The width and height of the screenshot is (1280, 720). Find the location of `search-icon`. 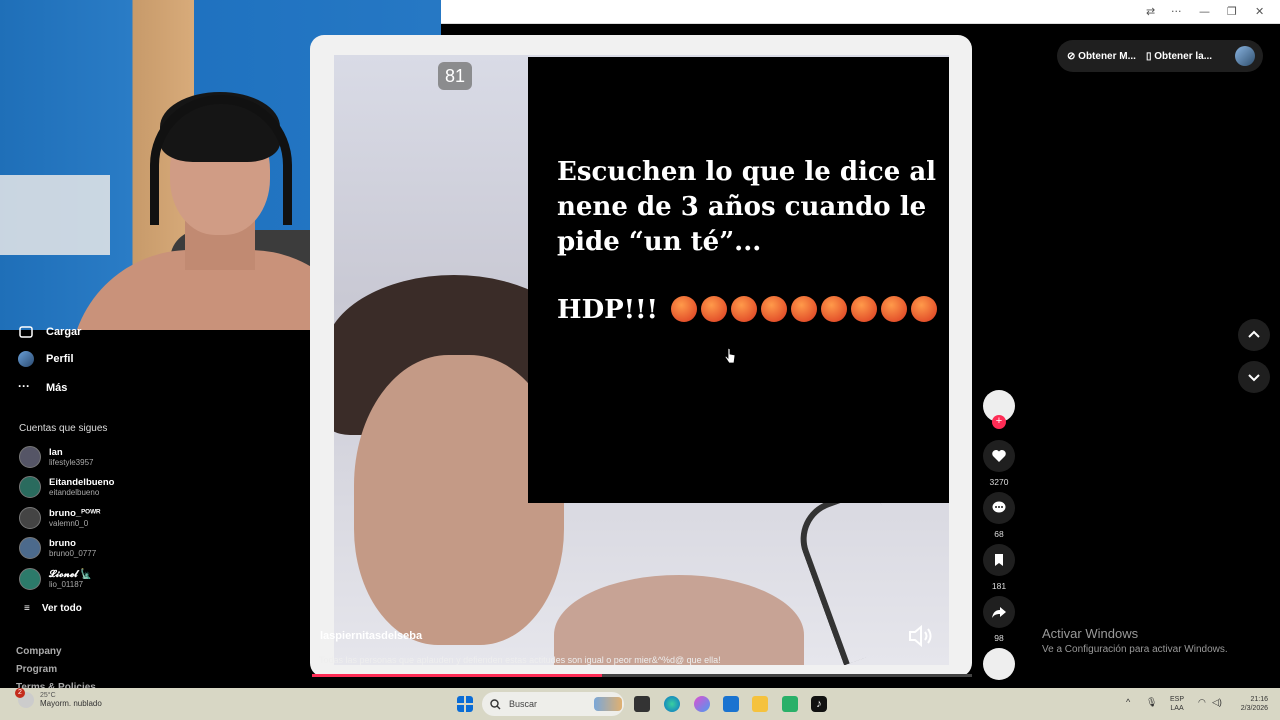

search-icon is located at coordinates (495, 703).